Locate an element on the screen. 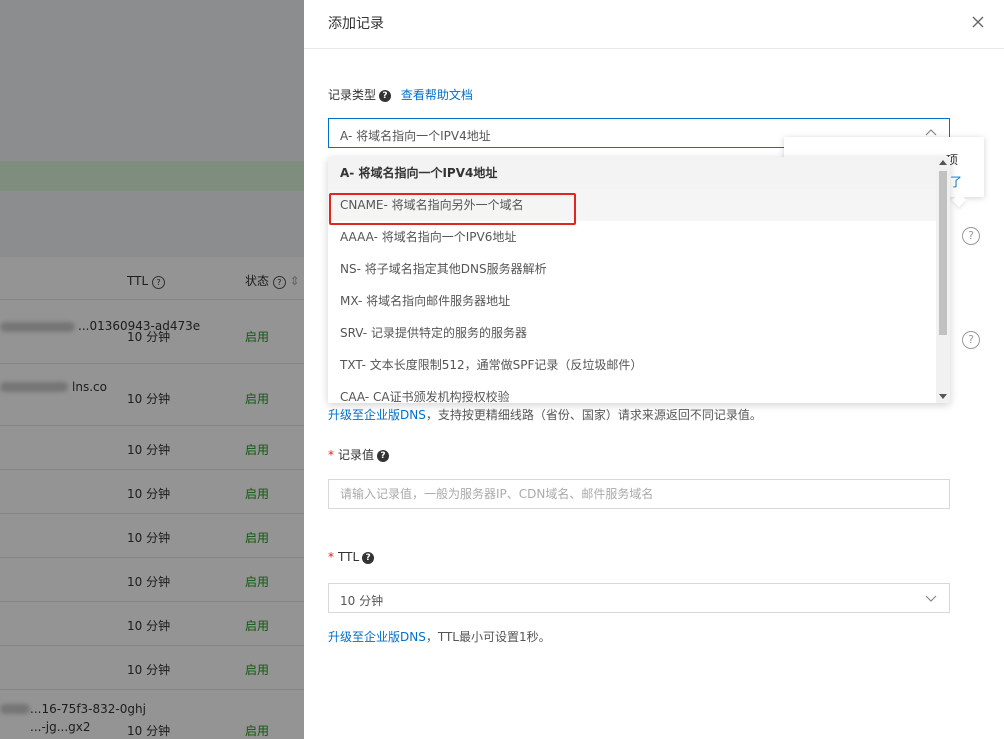 The width and height of the screenshot is (1004, 740). drawer-header: 添加记录 is located at coordinates (654, 24).